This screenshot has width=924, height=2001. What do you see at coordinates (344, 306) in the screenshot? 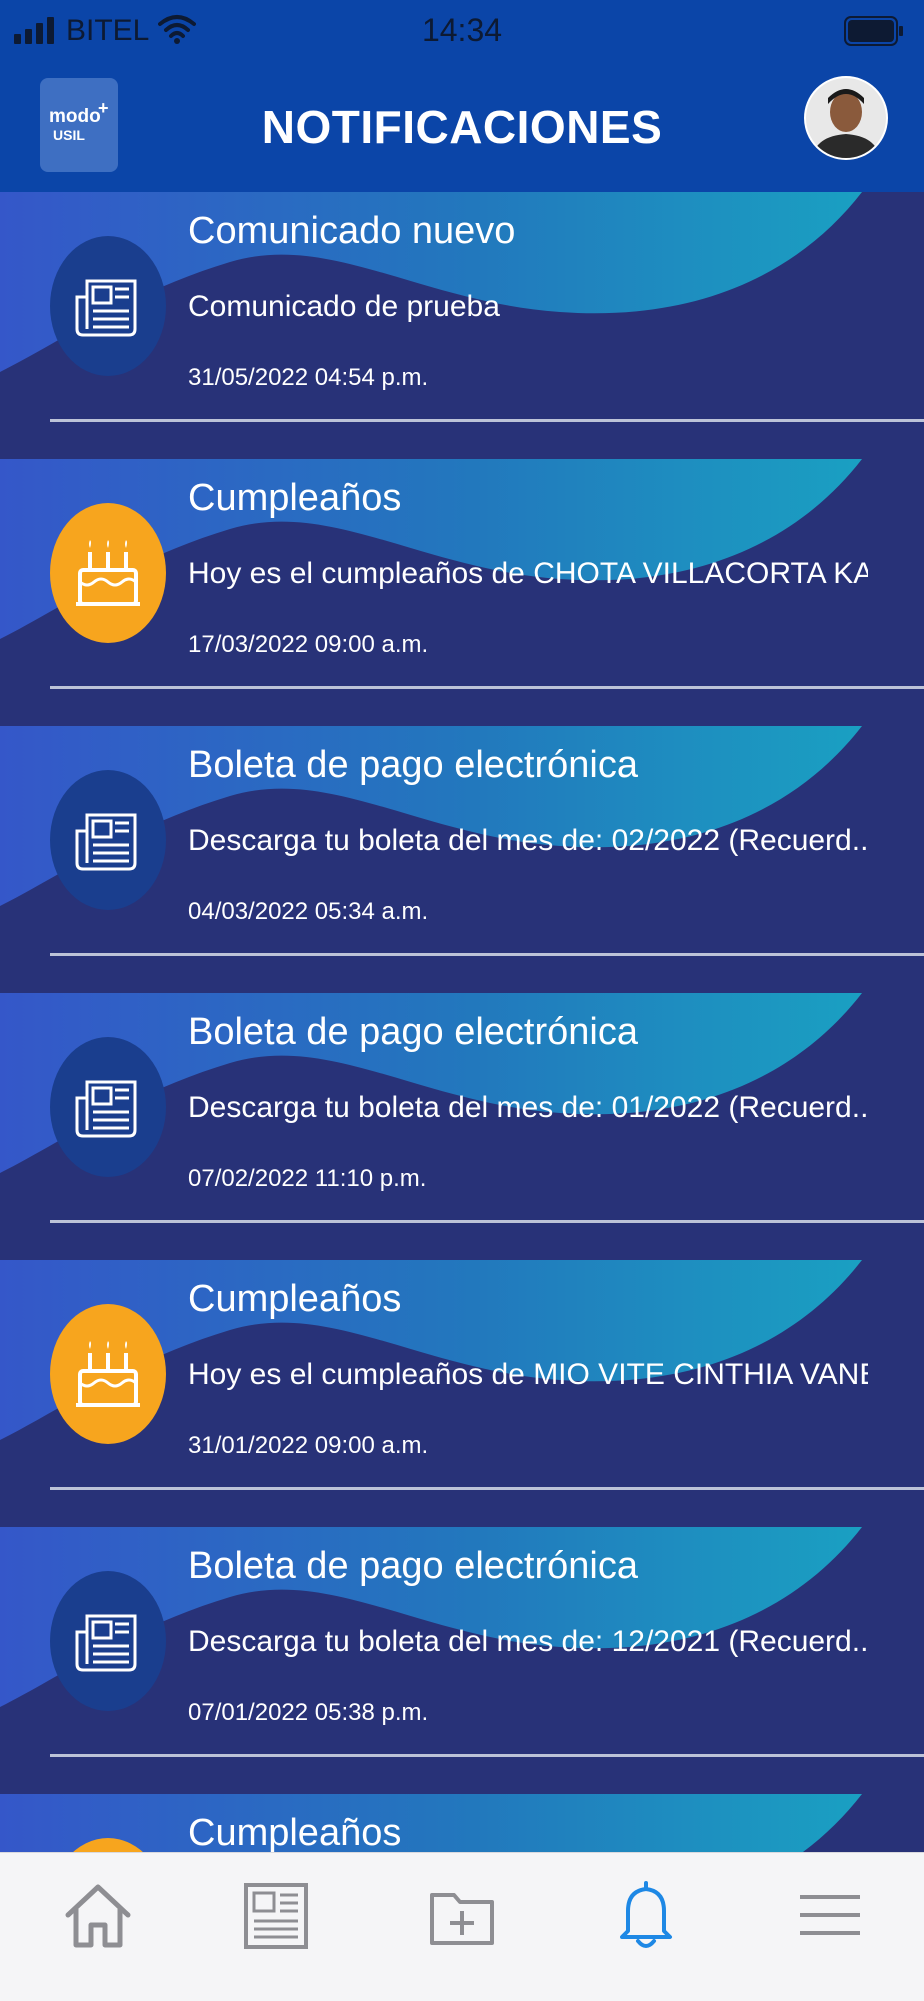
I see `notification-body: Comunicado de prueba` at bounding box center [344, 306].